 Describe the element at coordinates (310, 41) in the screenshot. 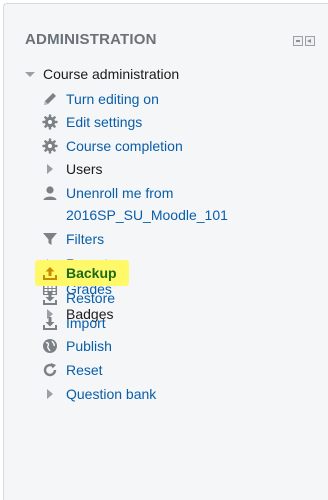

I see `dock-left-icon` at that location.